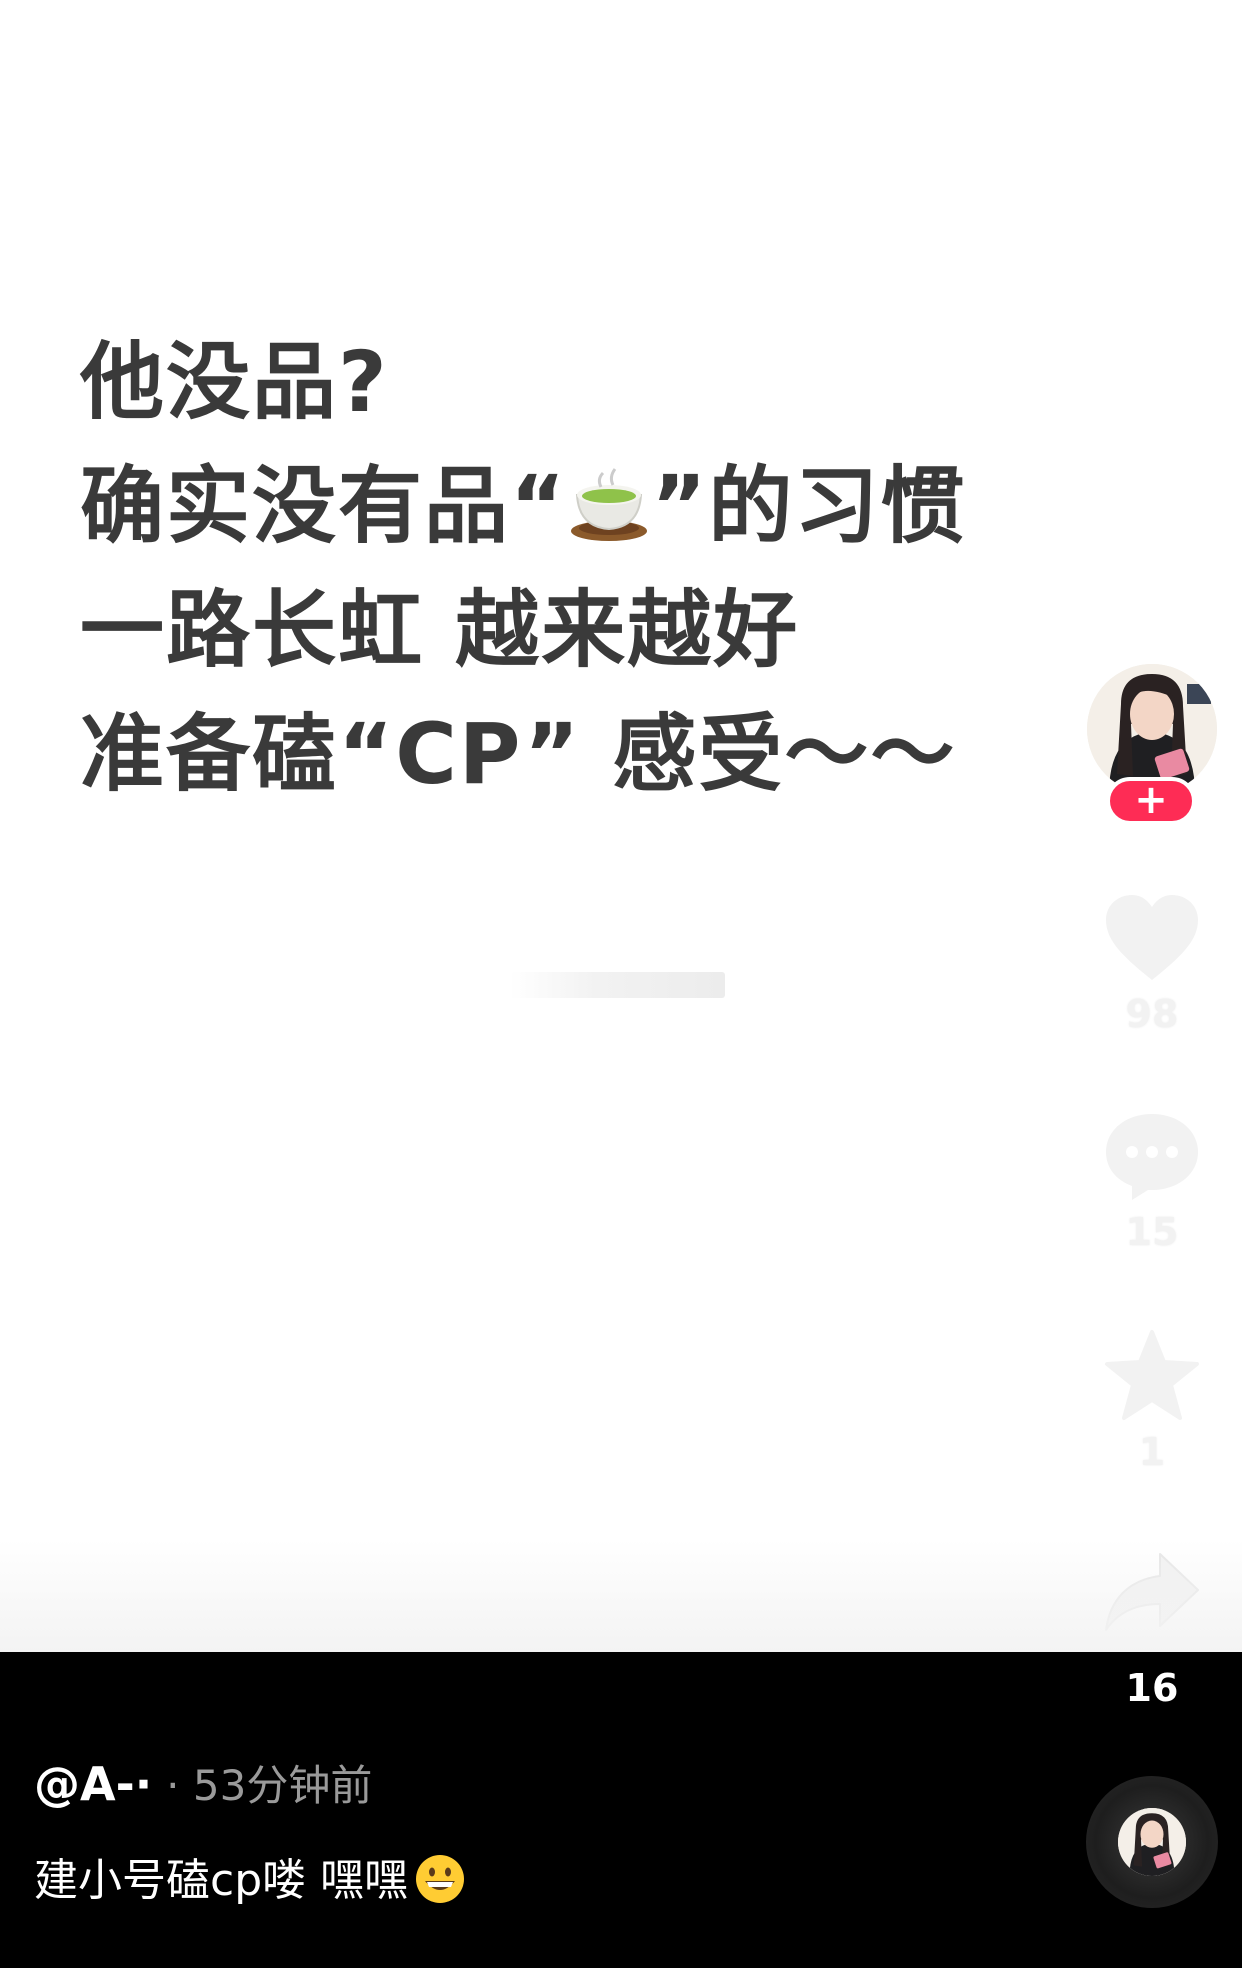  I want to click on tea-emoji-icon, so click(609, 504).